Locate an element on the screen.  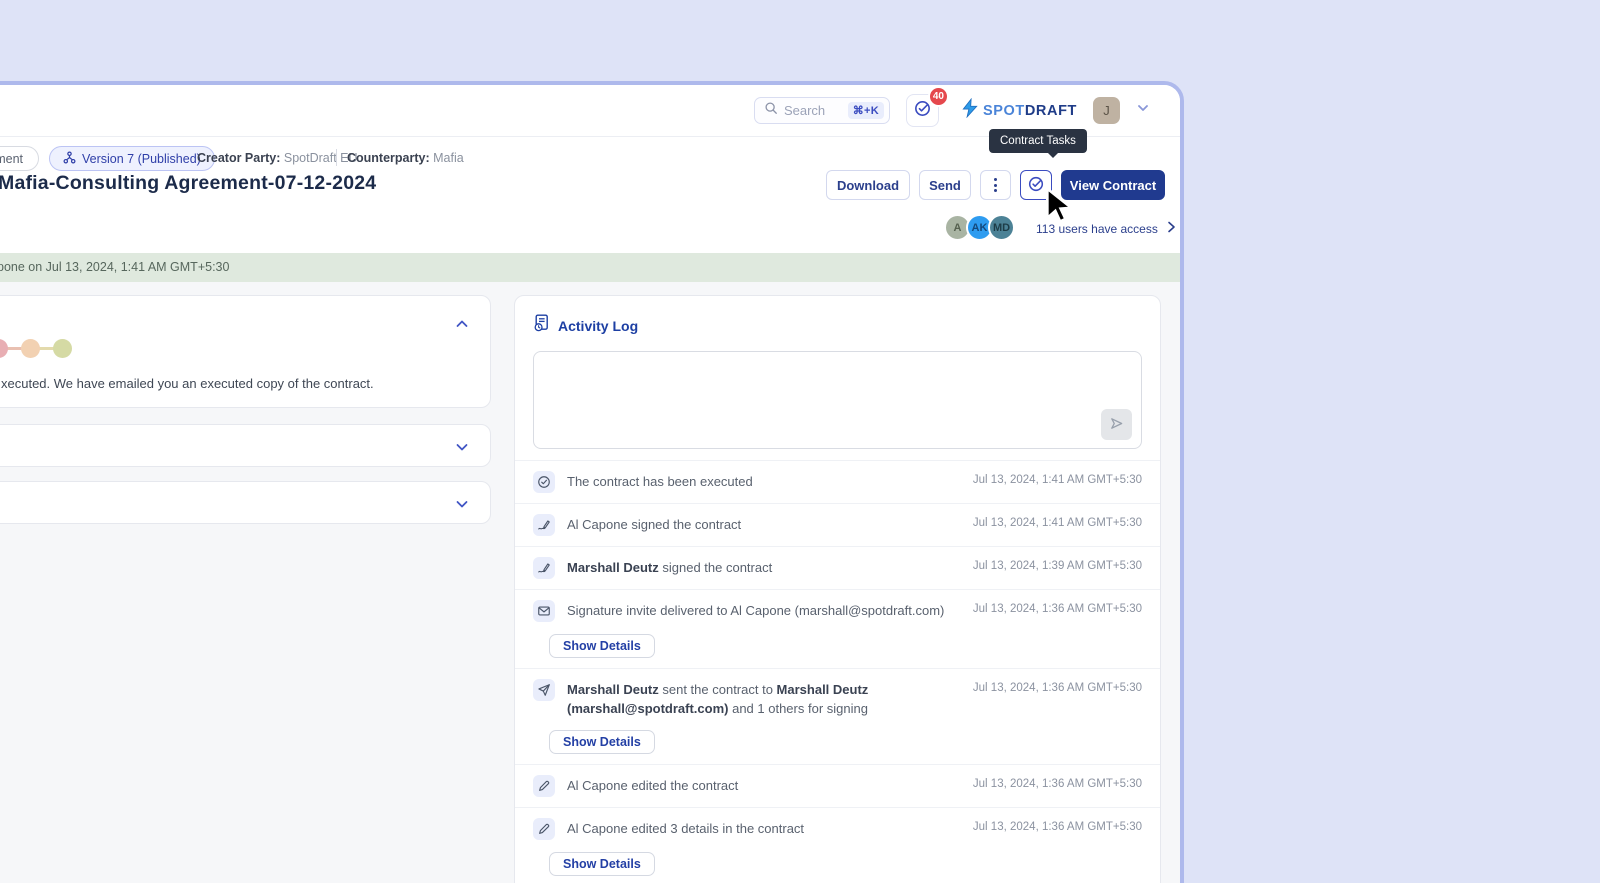
search-icon is located at coordinates (771, 110).